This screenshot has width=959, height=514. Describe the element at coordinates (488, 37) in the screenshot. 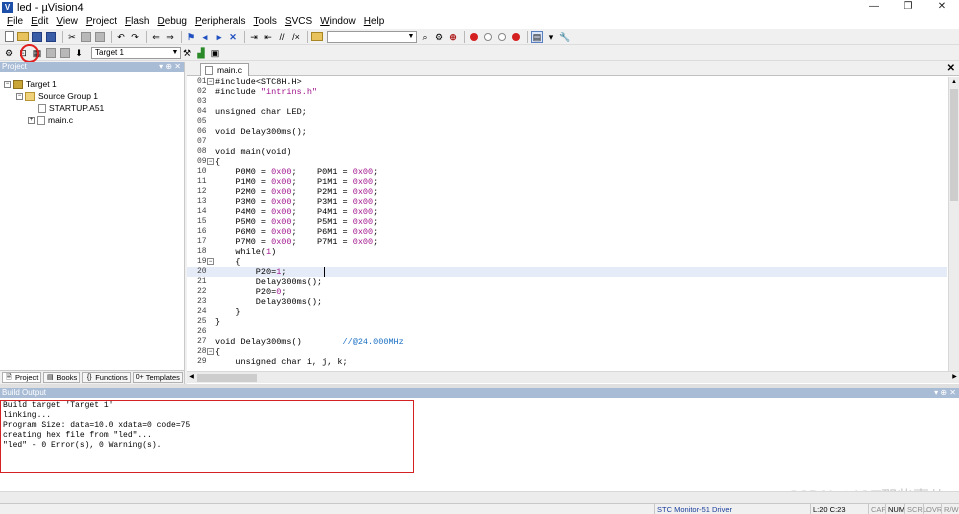

I see `disable-breakpoint-icon` at that location.